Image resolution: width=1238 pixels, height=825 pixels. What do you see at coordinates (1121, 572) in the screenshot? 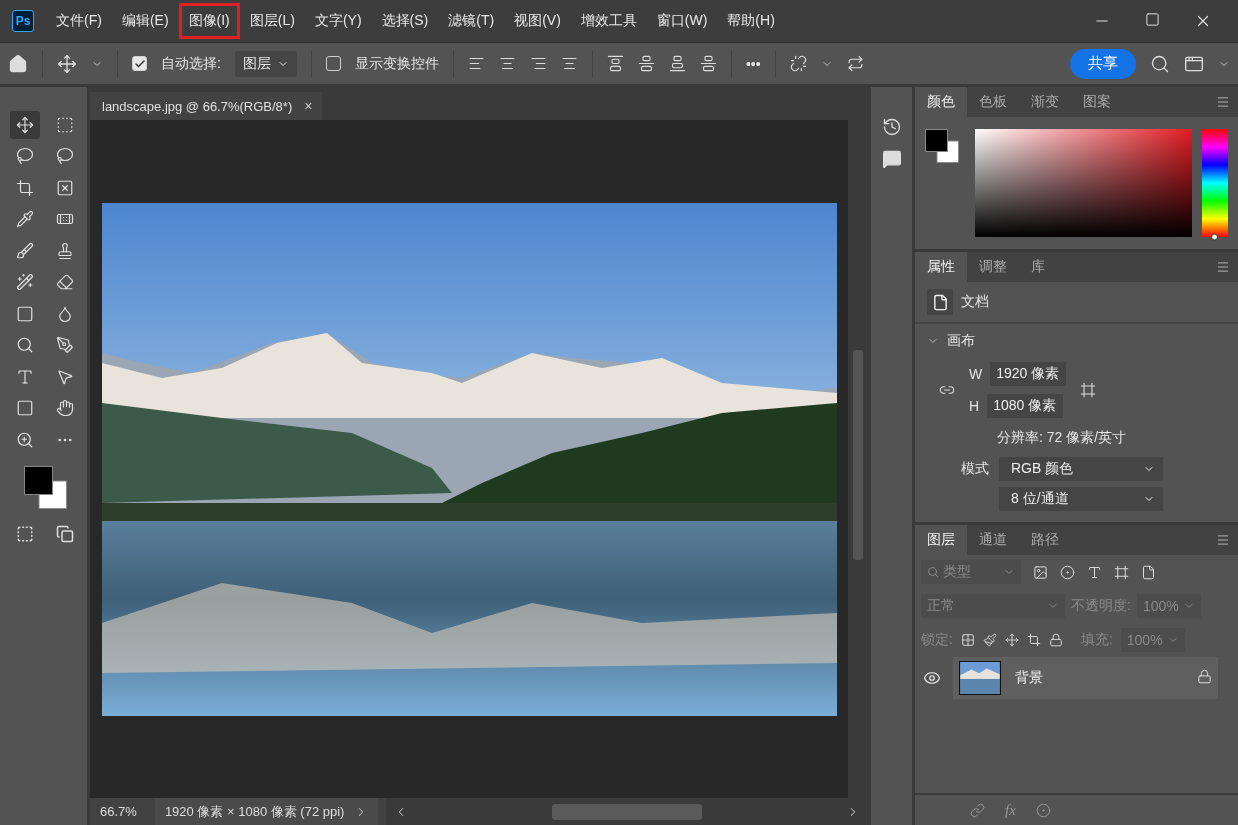
I see `shape-filter-icon` at bounding box center [1121, 572].